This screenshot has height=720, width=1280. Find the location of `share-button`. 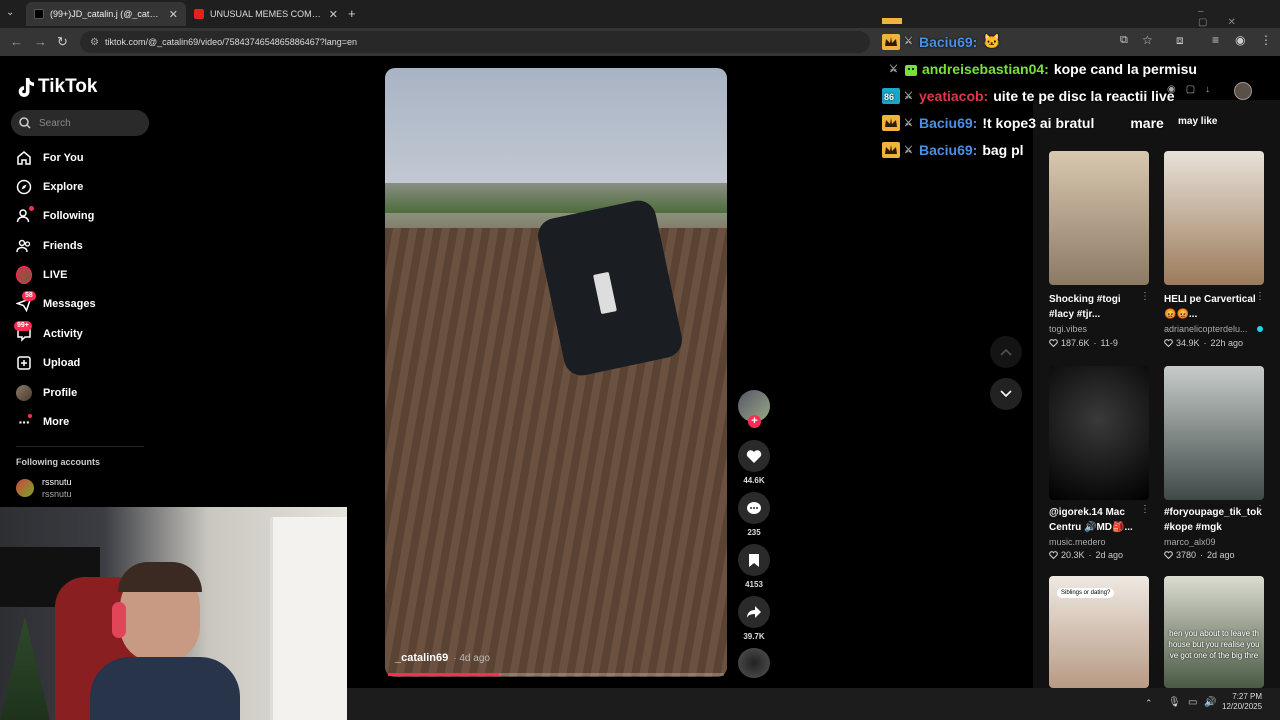

share-button is located at coordinates (754, 612).